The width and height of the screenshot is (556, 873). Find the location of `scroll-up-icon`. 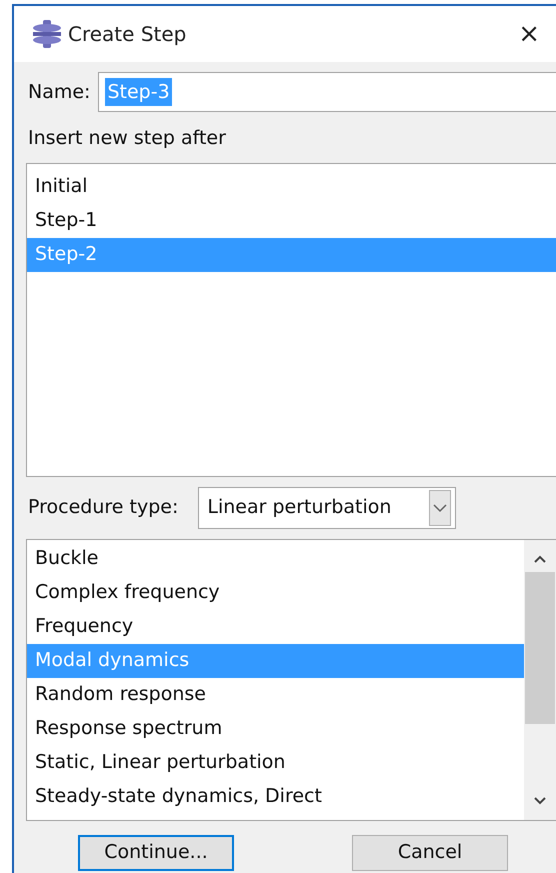

scroll-up-icon is located at coordinates (540, 559).